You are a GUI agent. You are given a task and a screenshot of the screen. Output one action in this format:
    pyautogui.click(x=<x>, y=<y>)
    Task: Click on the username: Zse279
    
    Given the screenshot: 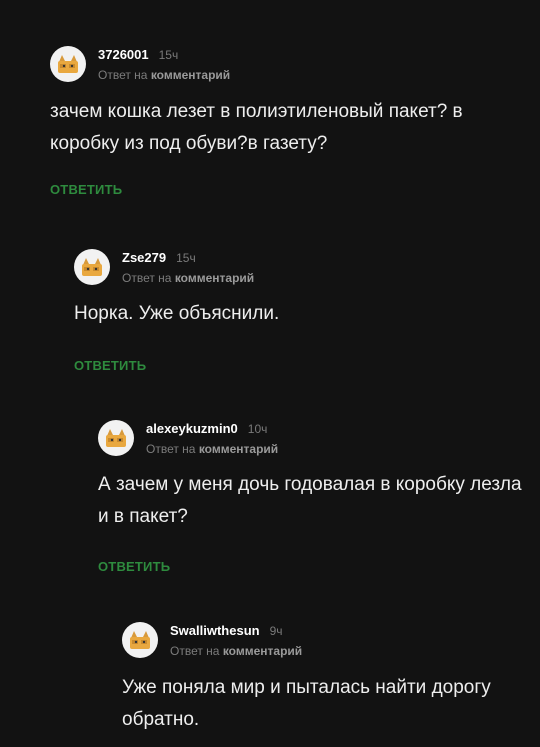 What is the action you would take?
    pyautogui.click(x=144, y=257)
    